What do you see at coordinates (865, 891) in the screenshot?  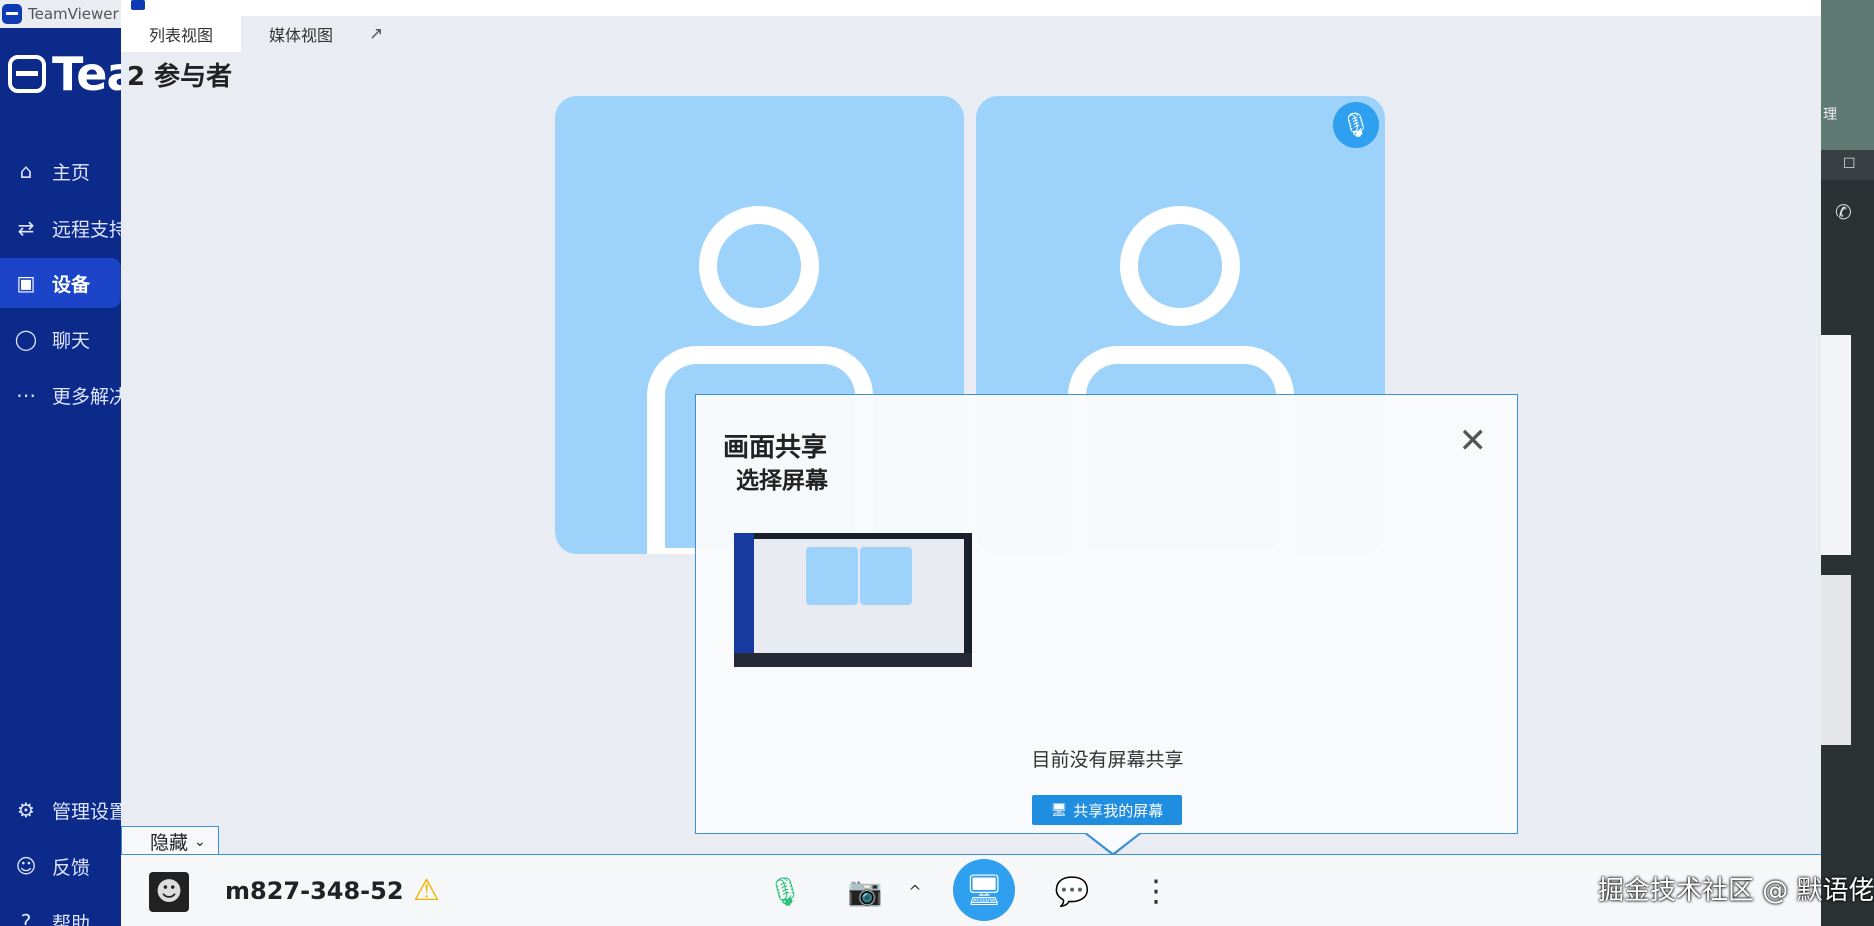 I see `camera-off-button: 📷` at bounding box center [865, 891].